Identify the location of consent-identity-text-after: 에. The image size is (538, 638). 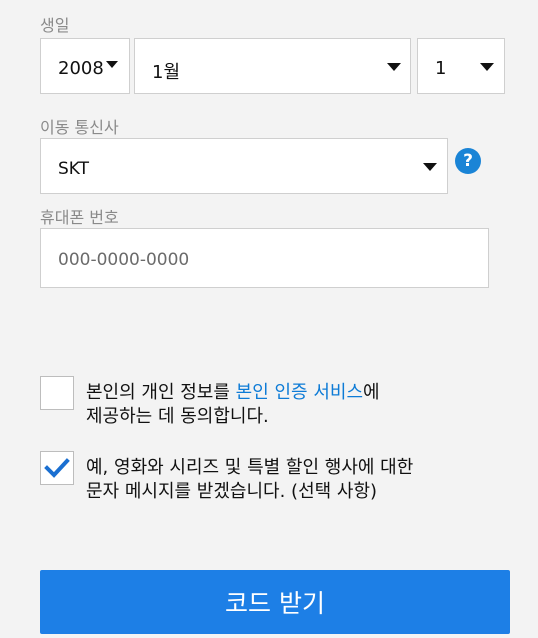
(371, 392).